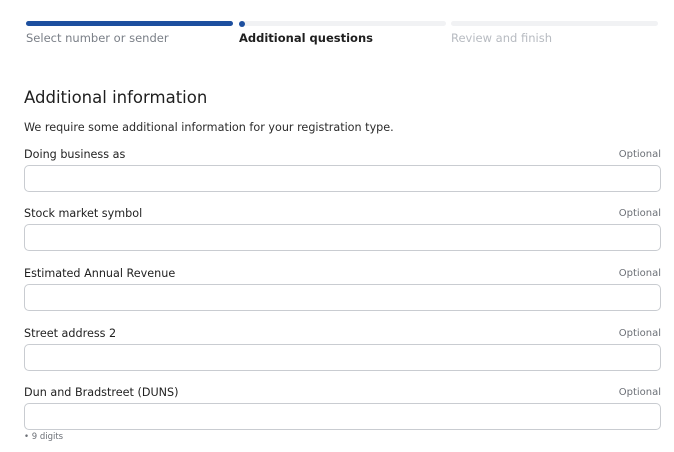  What do you see at coordinates (342, 357) in the screenshot?
I see `street-address-2-input` at bounding box center [342, 357].